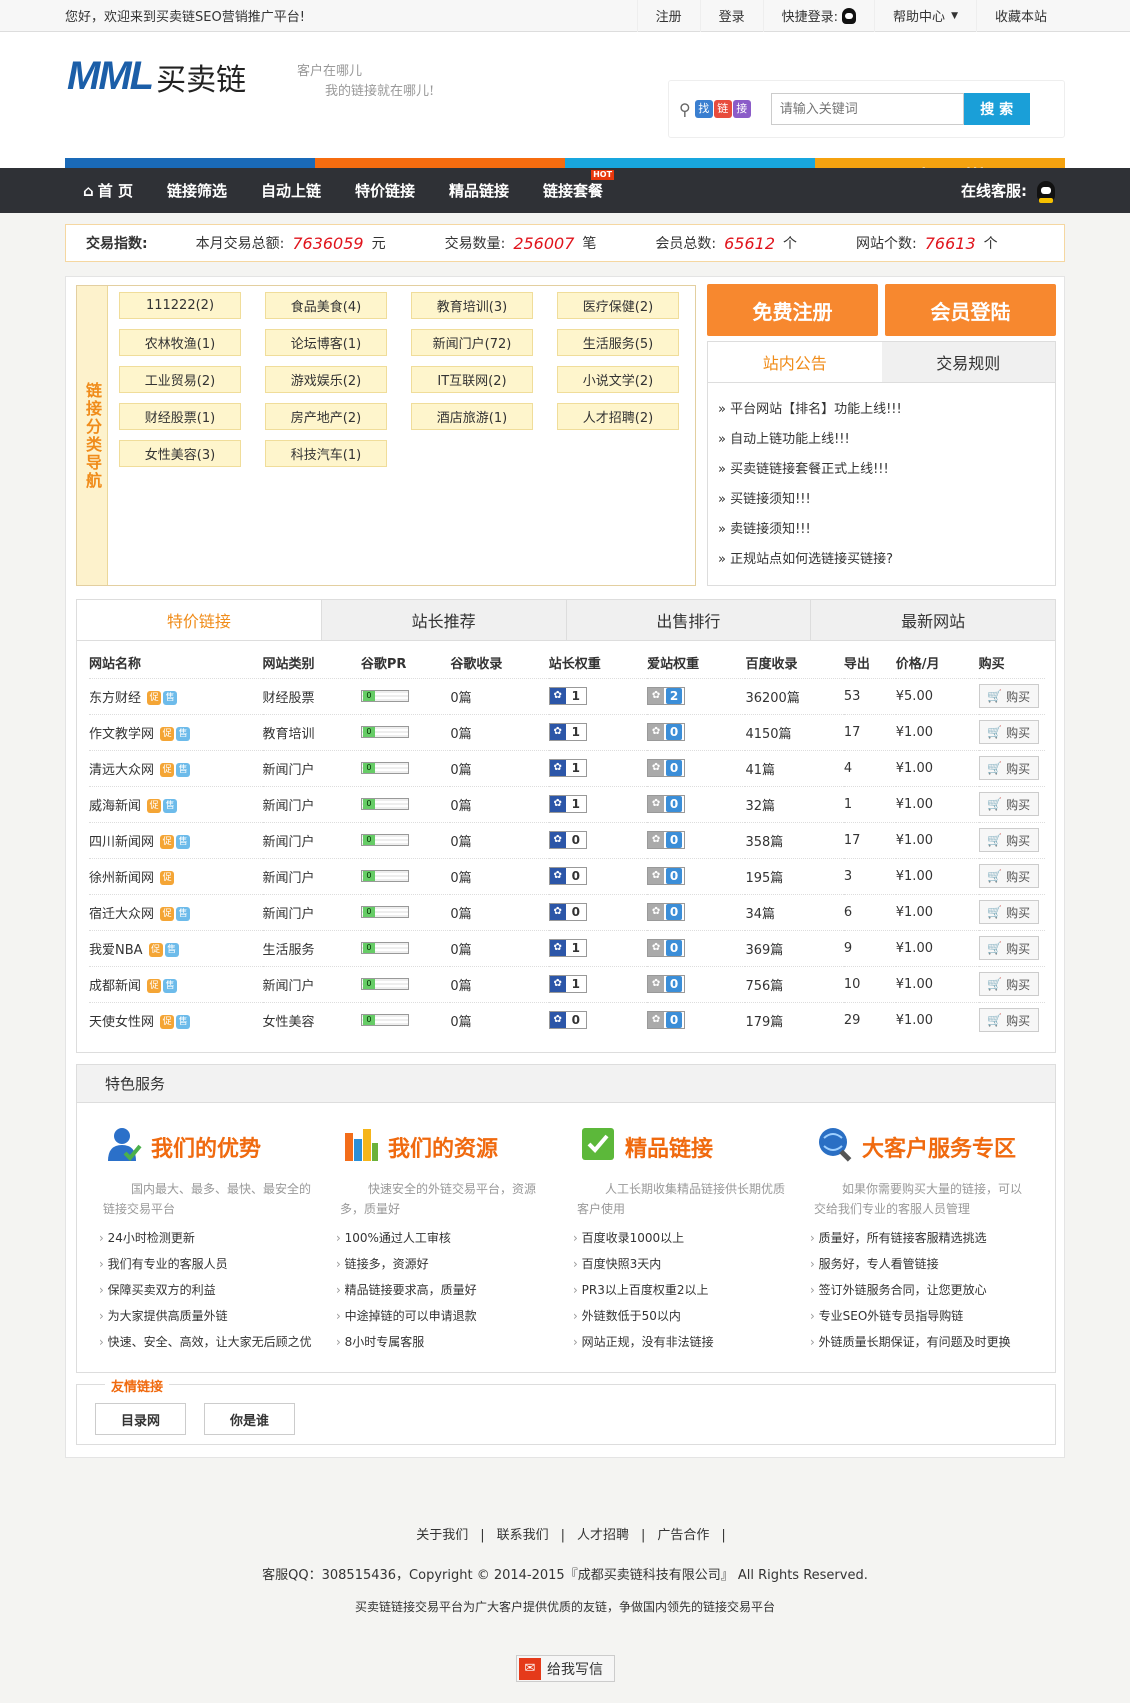 The width and height of the screenshot is (1130, 1703). I want to click on category-item: 女性美容(3), so click(180, 453).